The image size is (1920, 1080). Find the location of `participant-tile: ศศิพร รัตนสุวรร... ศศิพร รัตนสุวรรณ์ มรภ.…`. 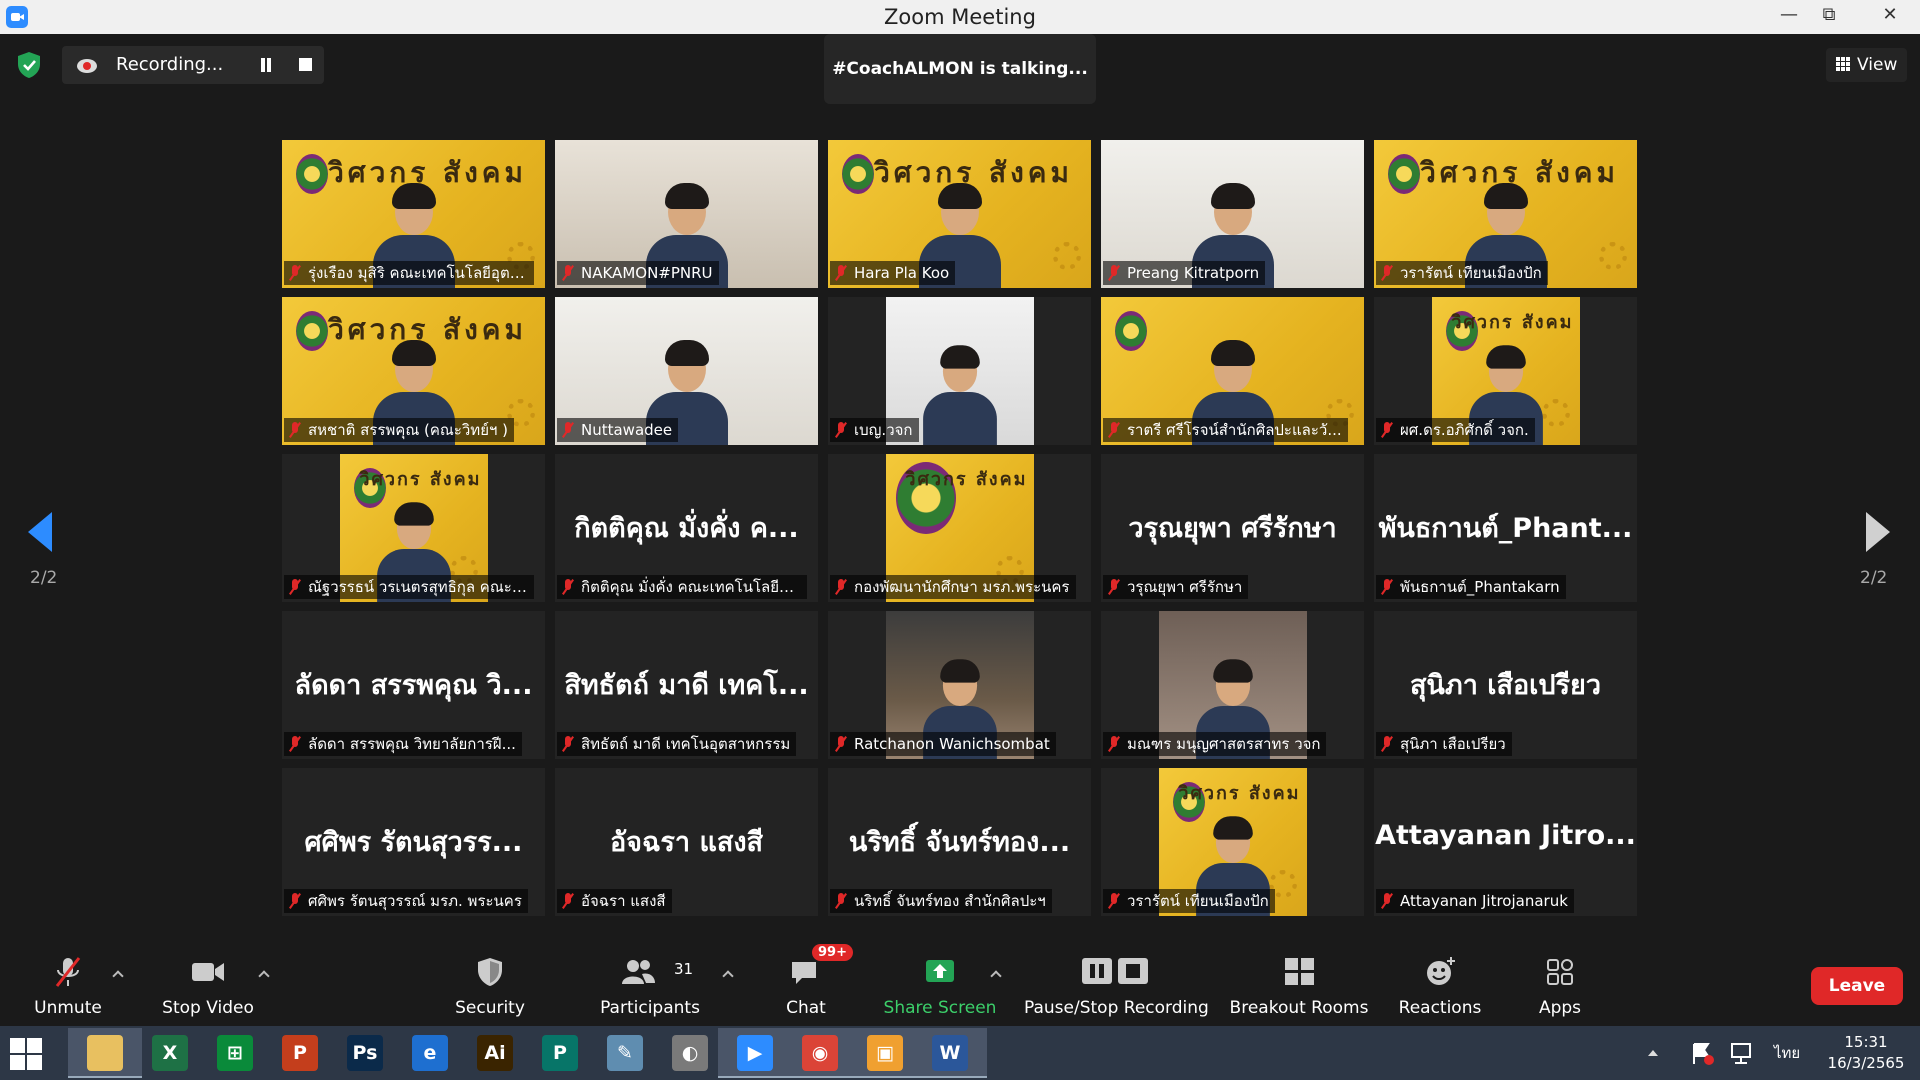

participant-tile: ศศิพร รัตนสุวรร... ศศิพร รัตนสุวรรณ์ มรภ.… is located at coordinates (413, 842).